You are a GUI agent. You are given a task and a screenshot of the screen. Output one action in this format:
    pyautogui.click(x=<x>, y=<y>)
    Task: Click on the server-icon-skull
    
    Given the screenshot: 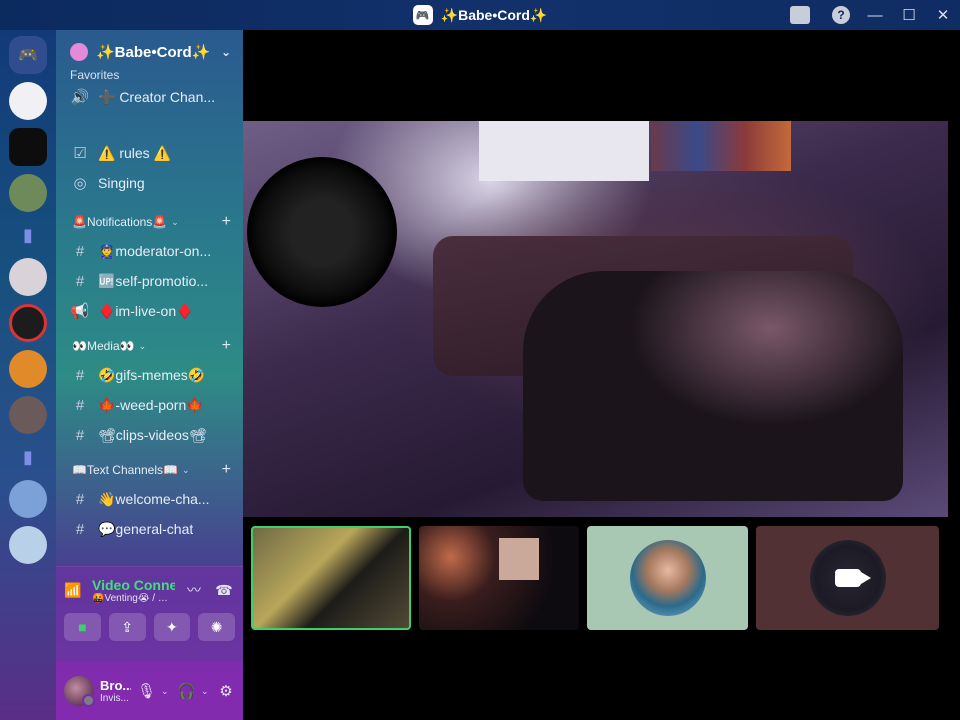 What is the action you would take?
    pyautogui.click(x=28, y=415)
    